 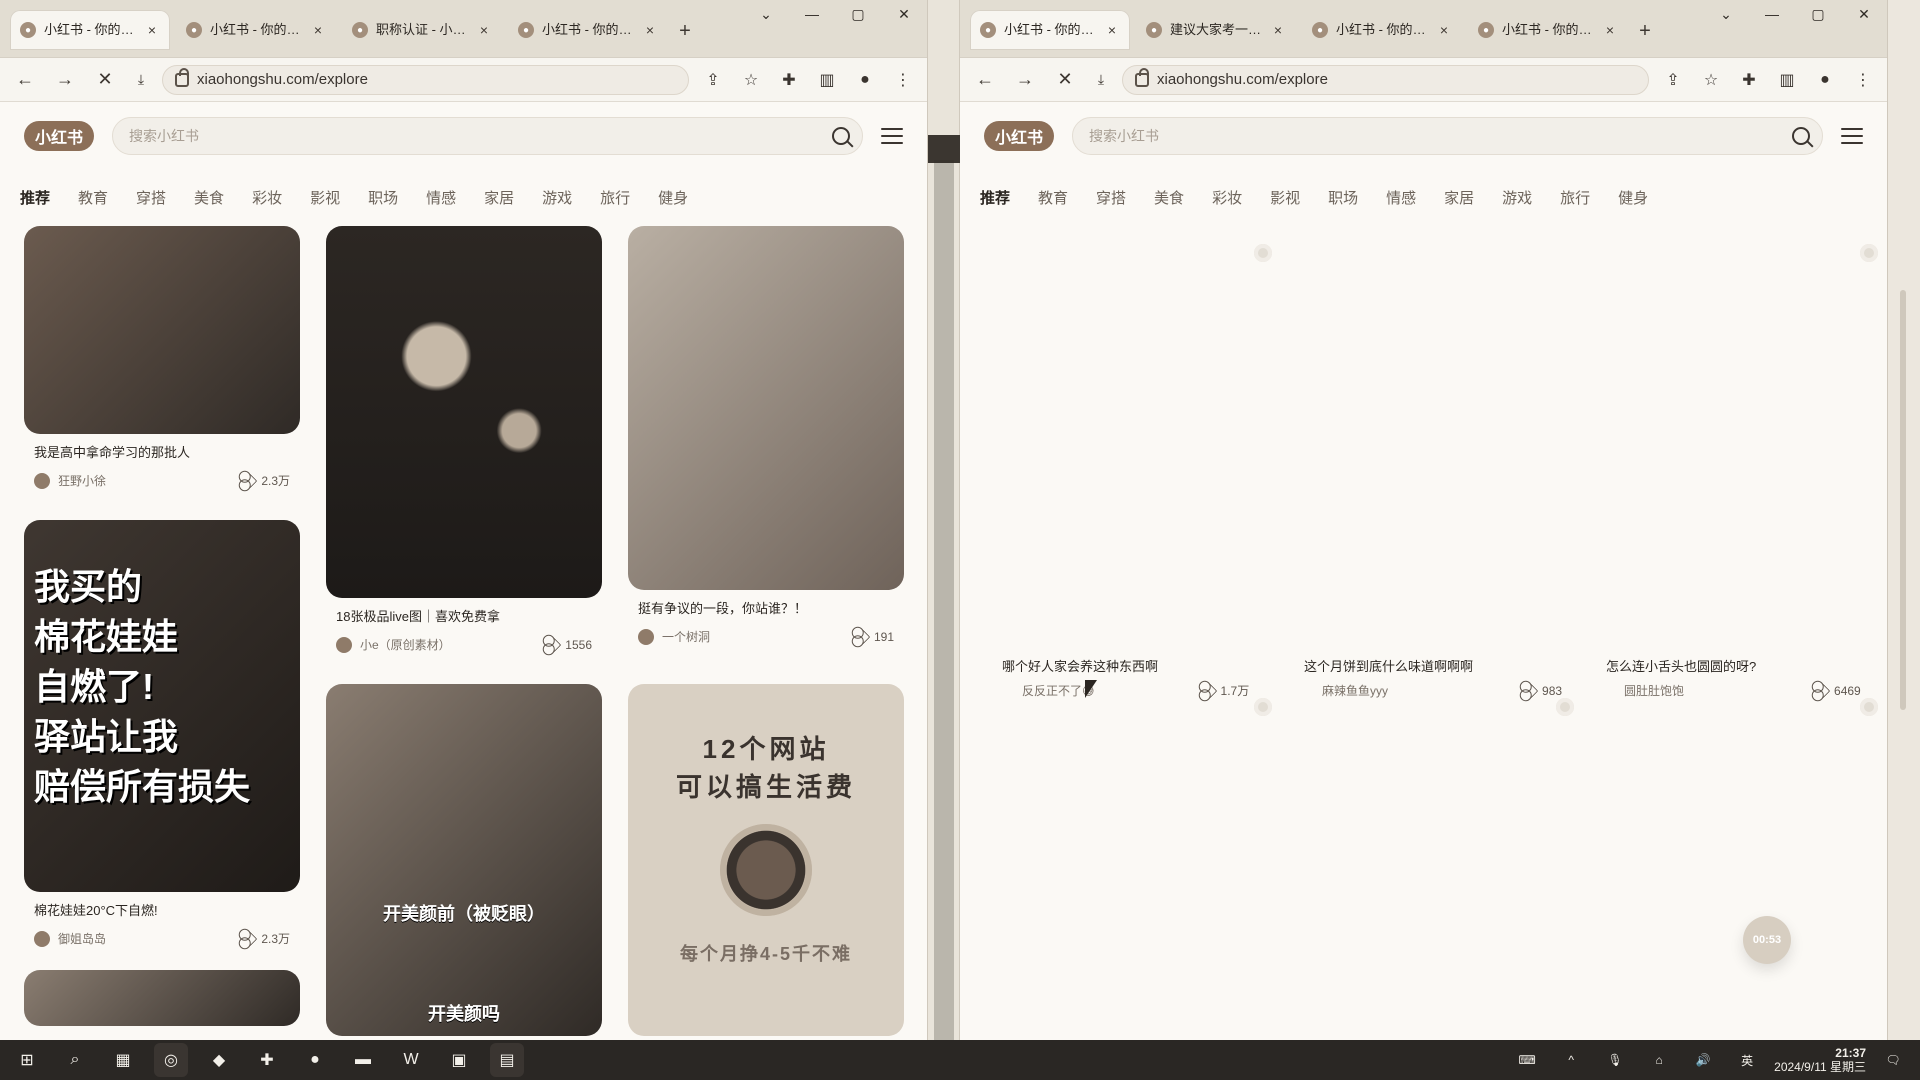 I want to click on tab: ● 职称认证 - 小红书 ×, so click(x=422, y=30).